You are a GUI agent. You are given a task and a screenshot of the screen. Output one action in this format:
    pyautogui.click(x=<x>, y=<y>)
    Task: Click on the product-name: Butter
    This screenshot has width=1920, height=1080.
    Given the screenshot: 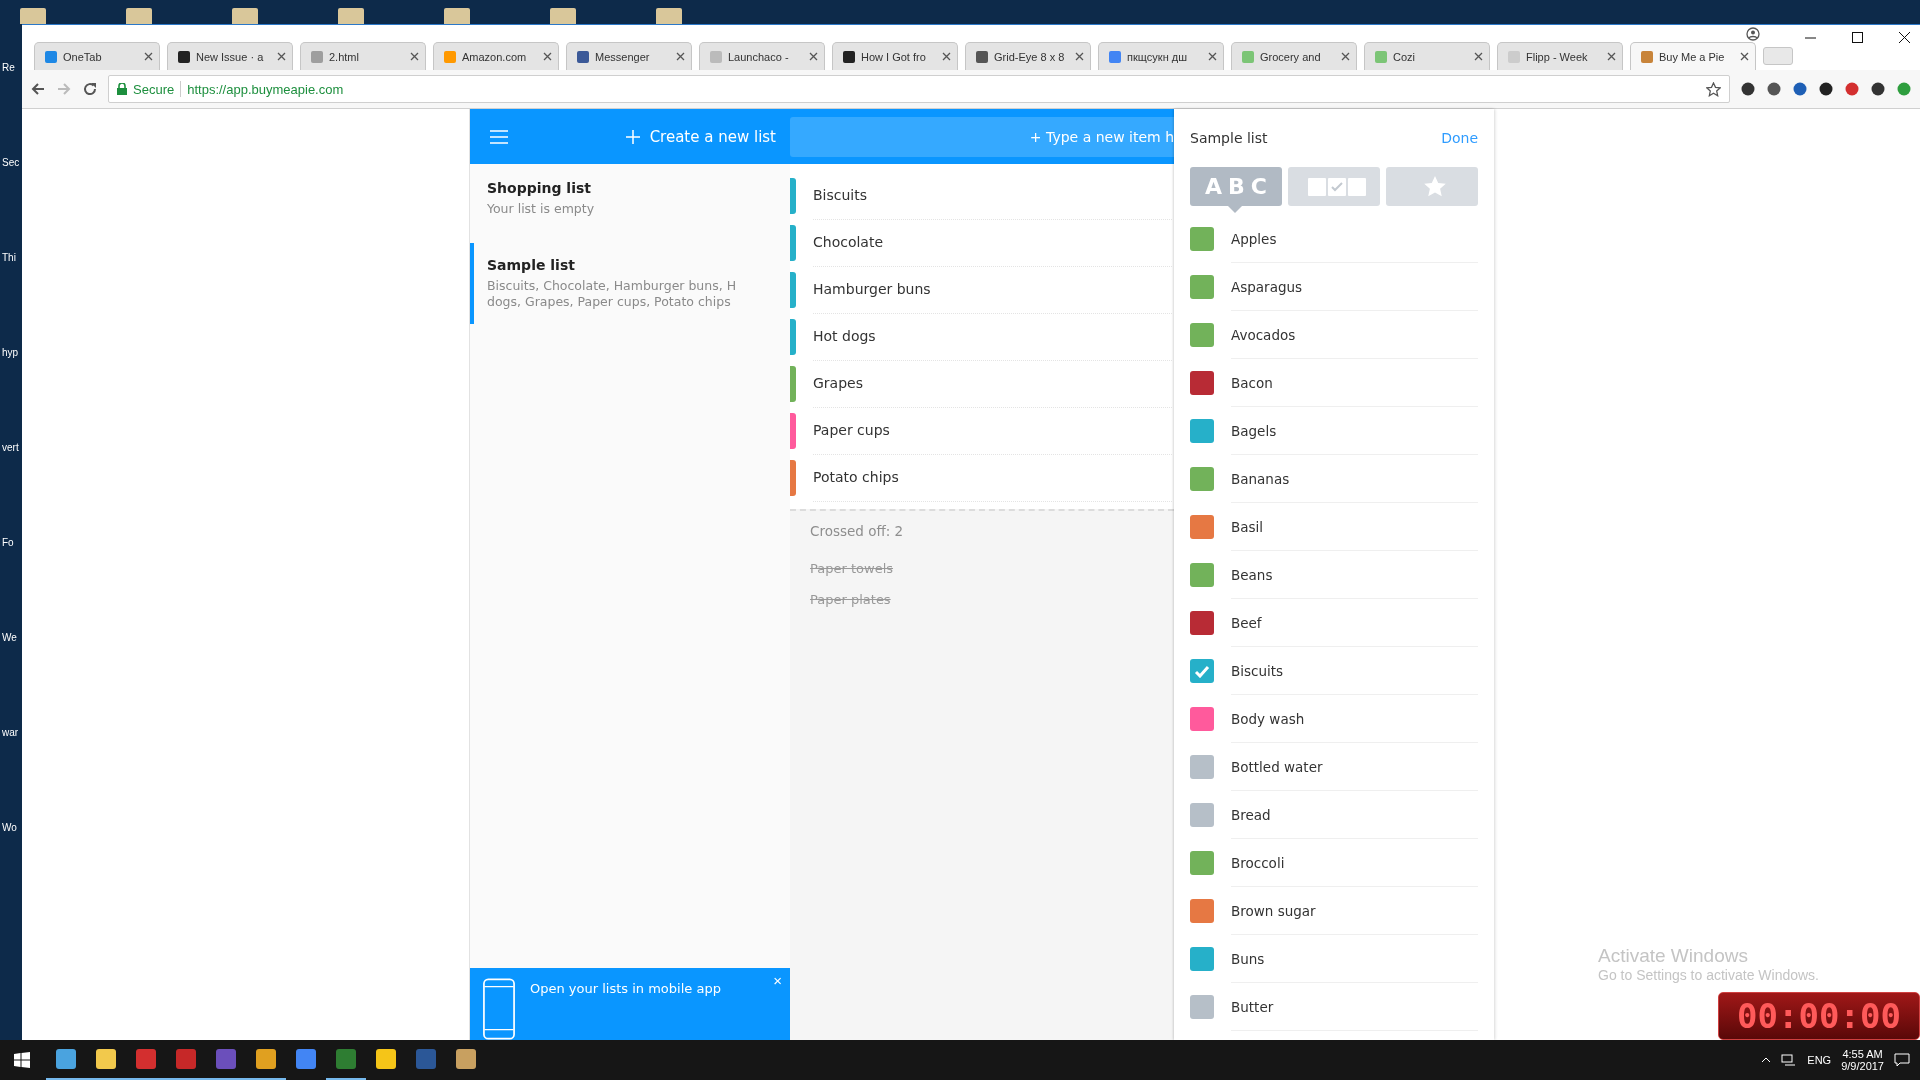 What is the action you would take?
    pyautogui.click(x=1354, y=1007)
    